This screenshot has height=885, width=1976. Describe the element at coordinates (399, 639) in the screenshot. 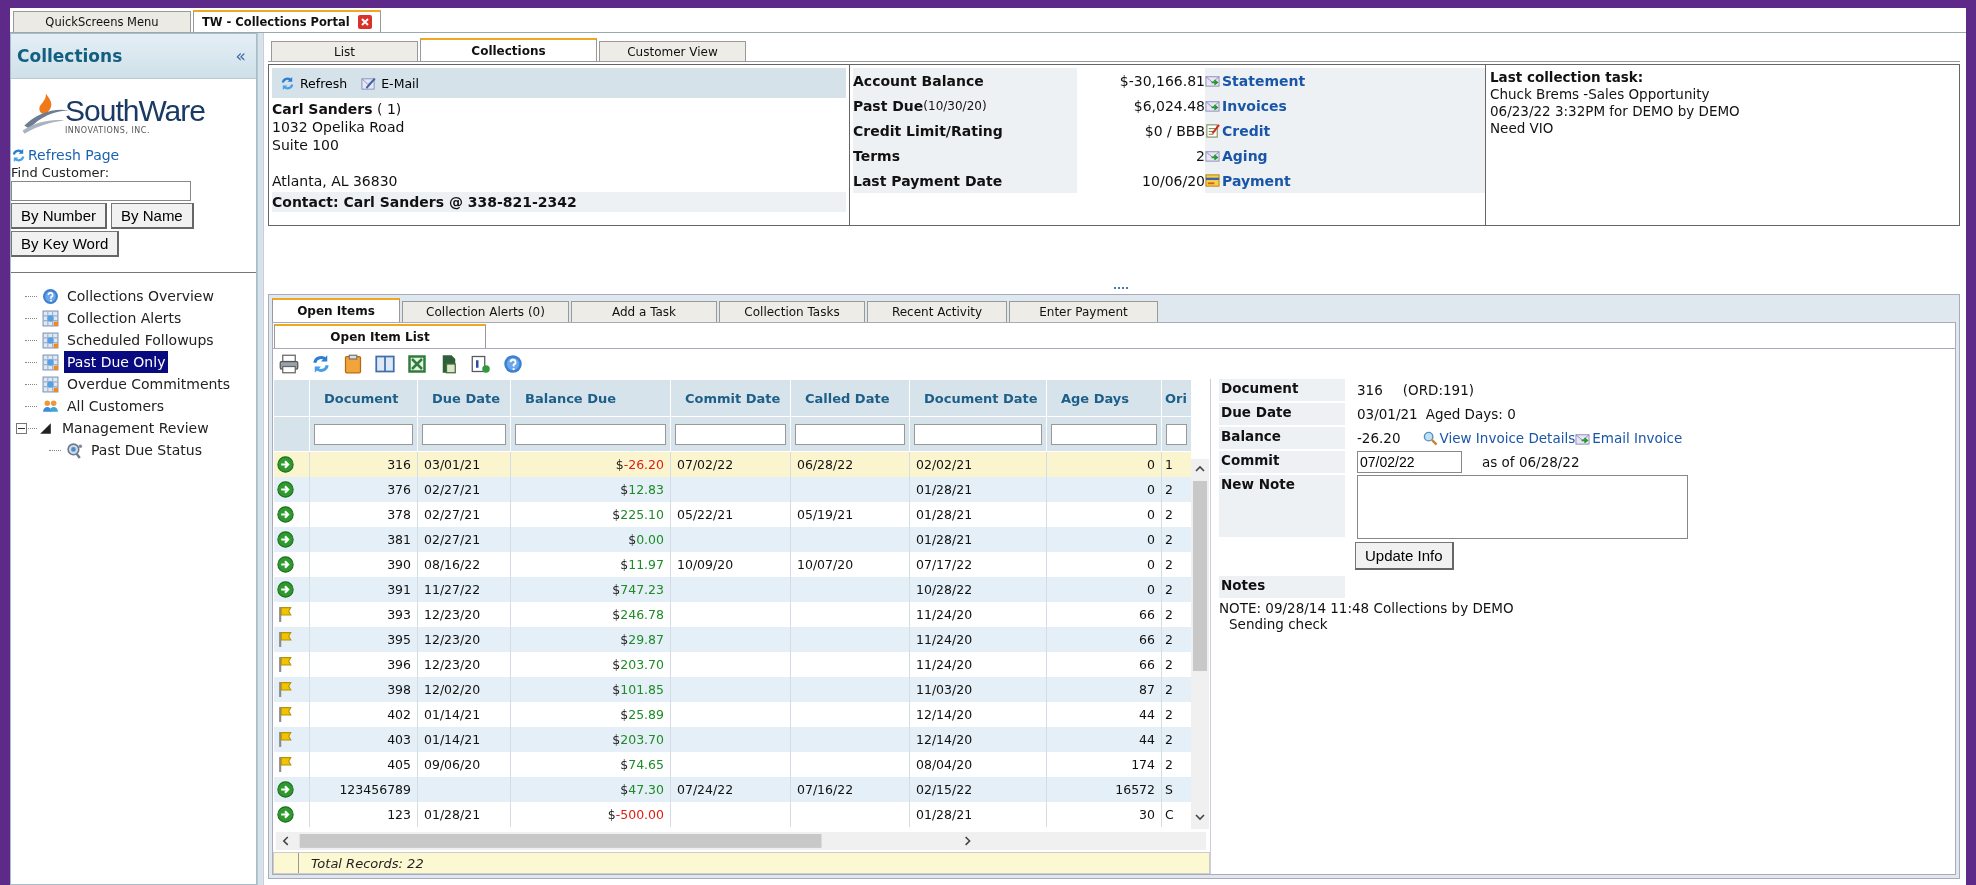

I see `table-cell: 395` at that location.